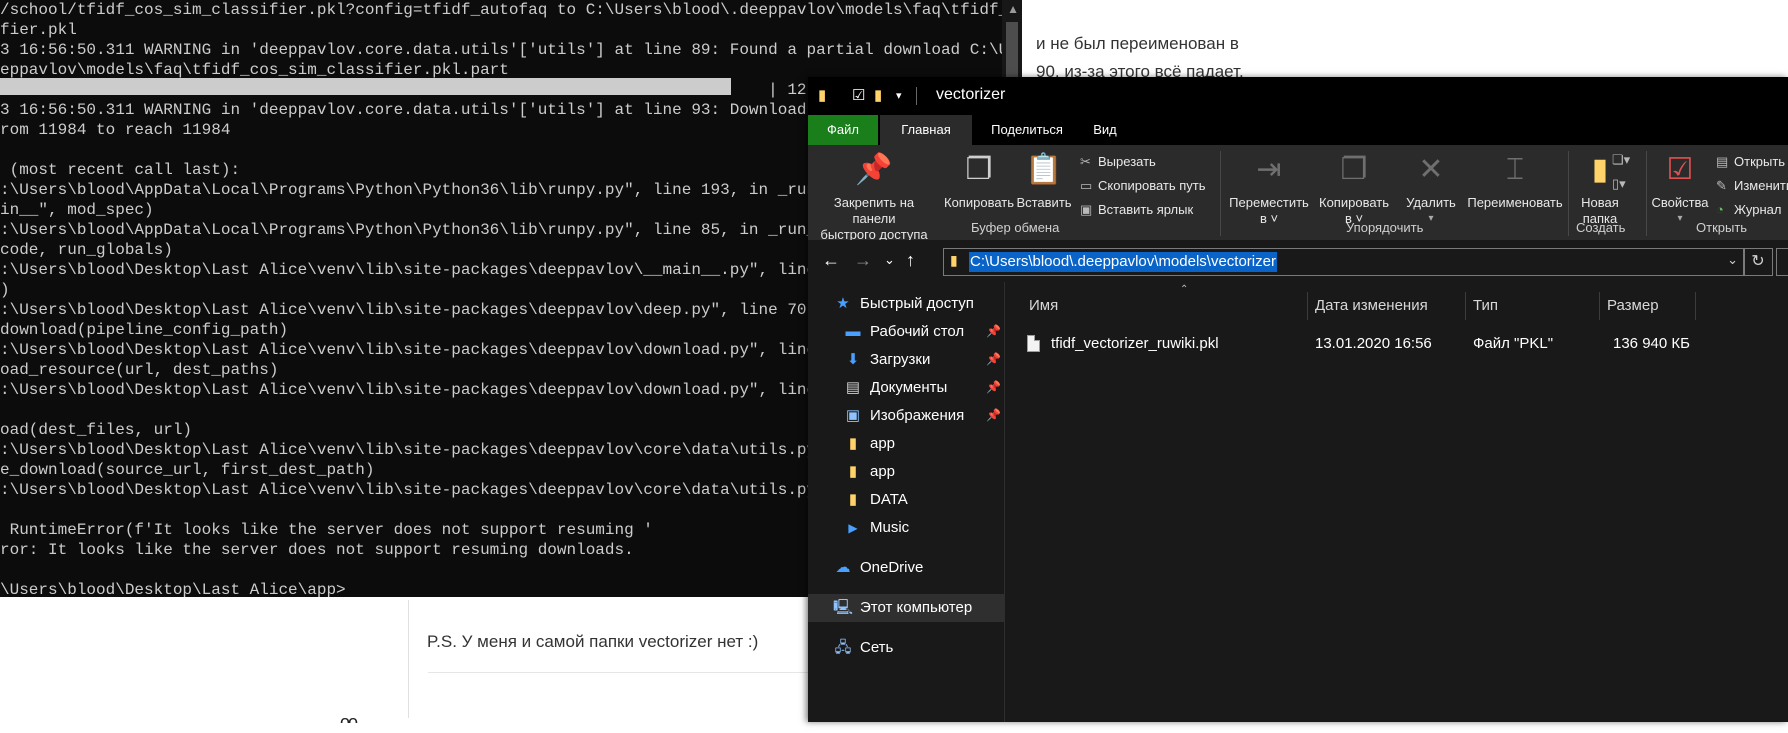  What do you see at coordinates (1085, 161) in the screenshot?
I see `scissors-icon: ✂` at bounding box center [1085, 161].